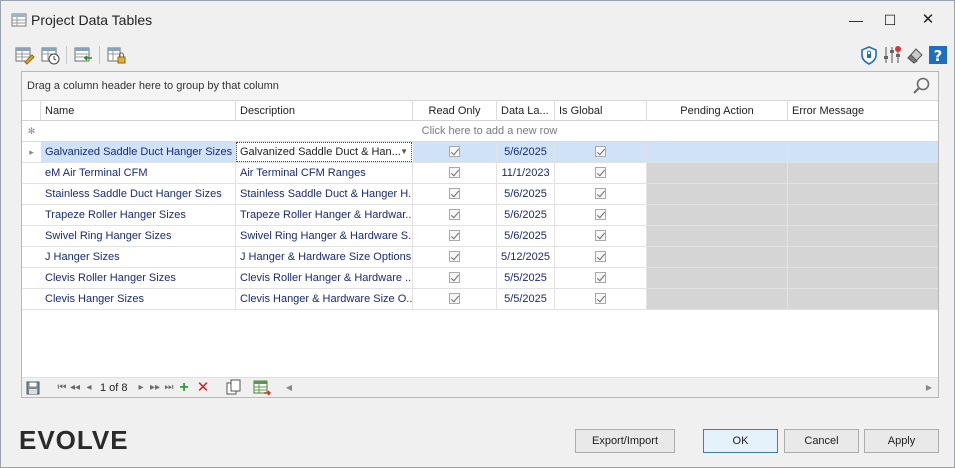  Describe the element at coordinates (138, 111) in the screenshot. I see `column-header-name: Name` at that location.